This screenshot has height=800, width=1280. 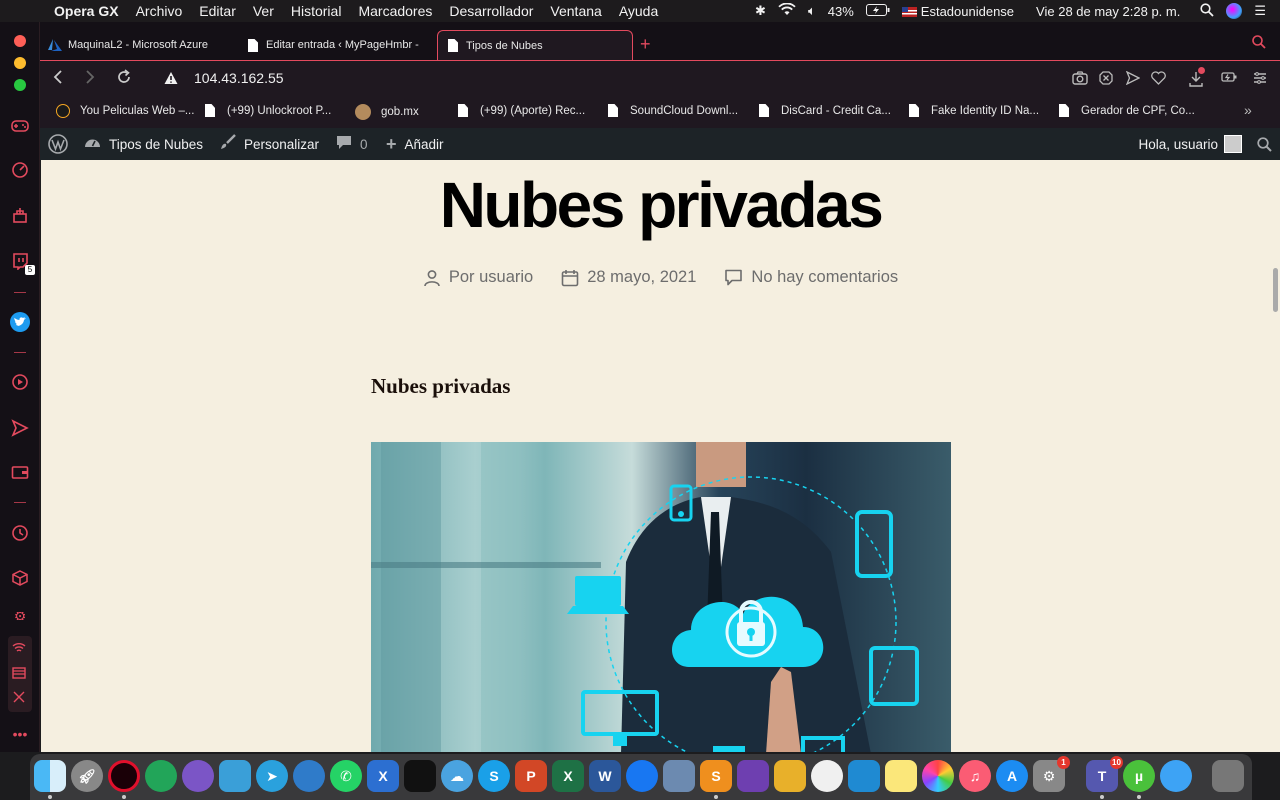 What do you see at coordinates (124, 776) in the screenshot?
I see `opera-gx-icon` at bounding box center [124, 776].